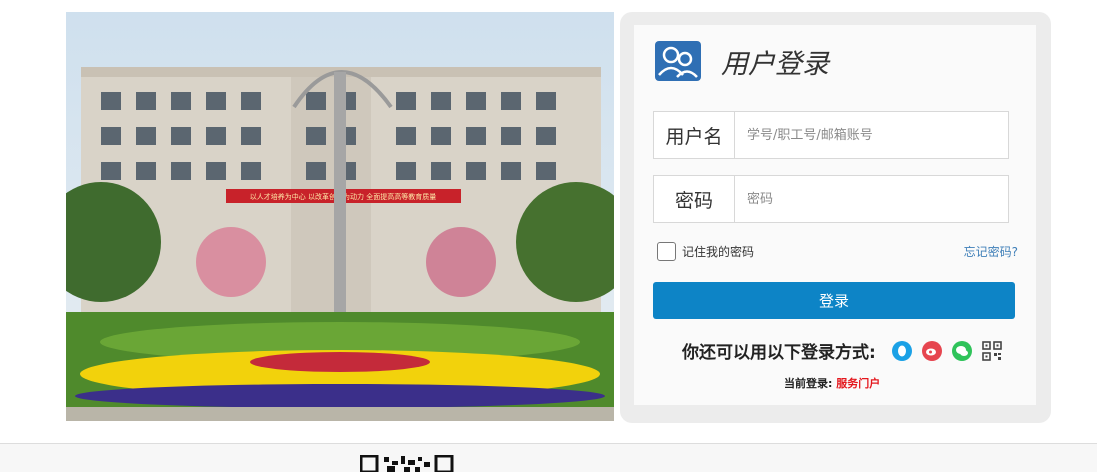  I want to click on password-field: 密码, so click(831, 199).